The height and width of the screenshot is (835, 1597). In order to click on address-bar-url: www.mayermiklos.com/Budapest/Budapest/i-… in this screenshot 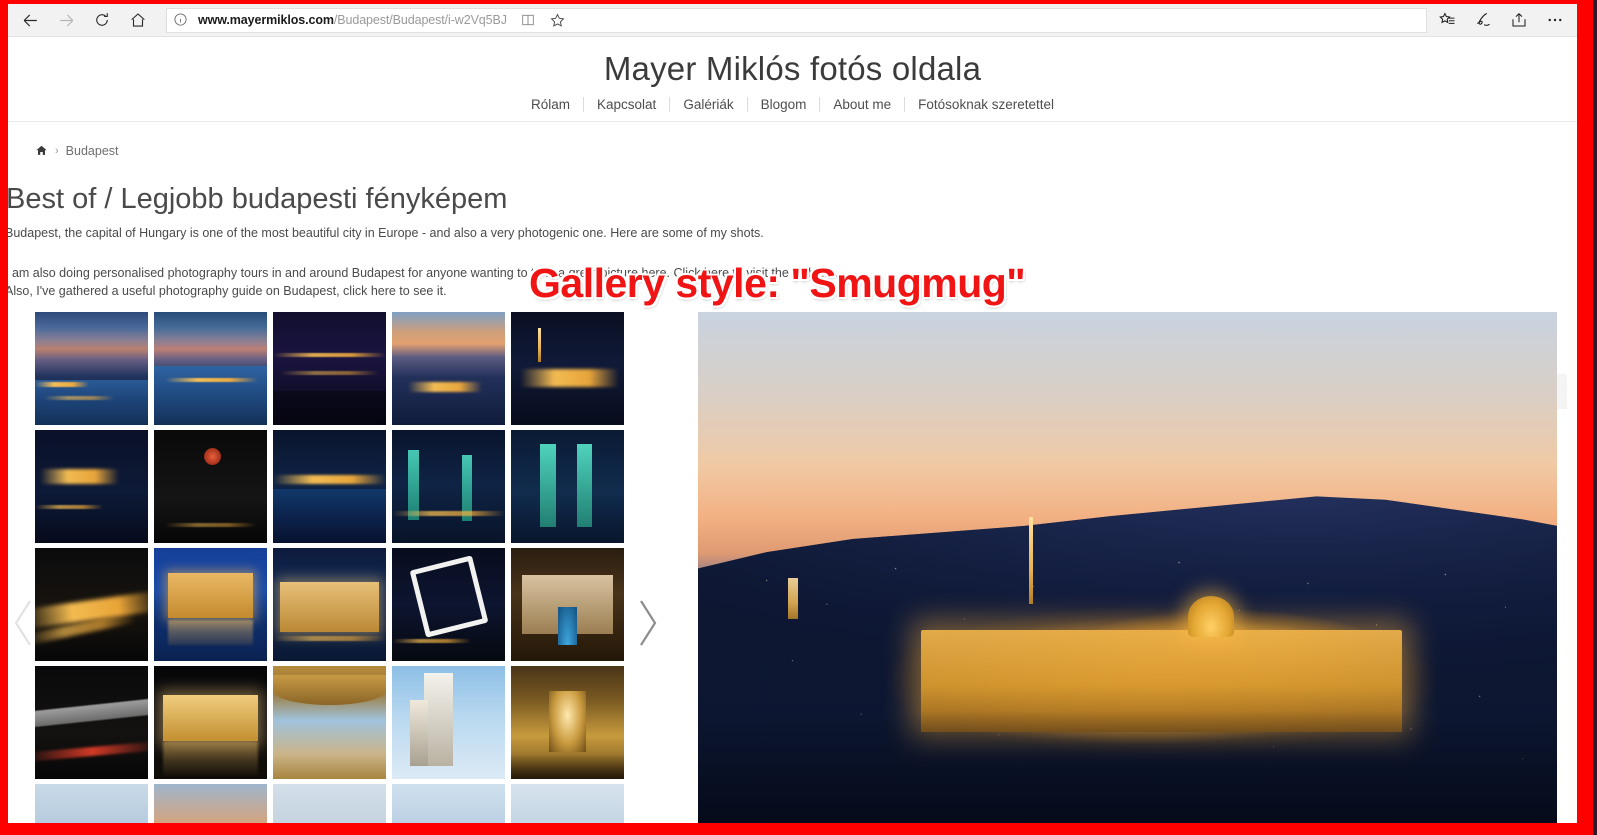, I will do `click(352, 20)`.